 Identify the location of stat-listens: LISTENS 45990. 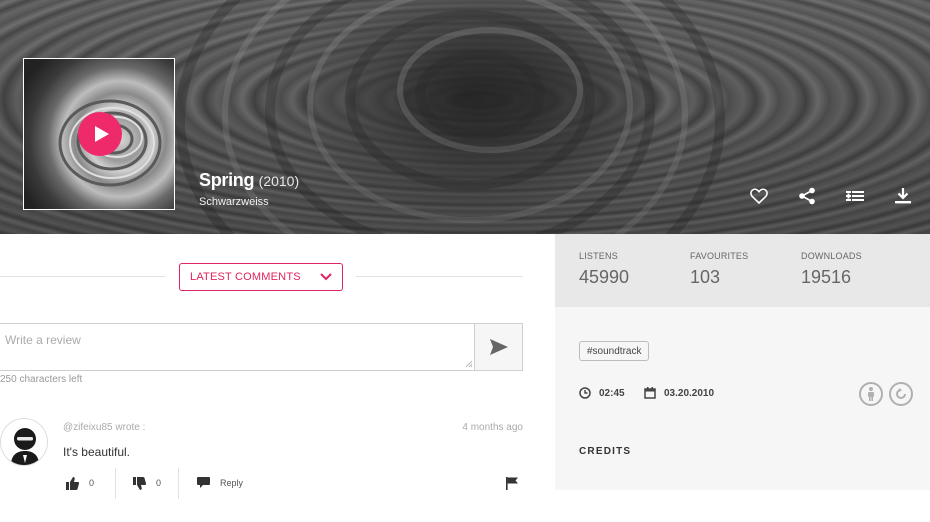
(604, 269).